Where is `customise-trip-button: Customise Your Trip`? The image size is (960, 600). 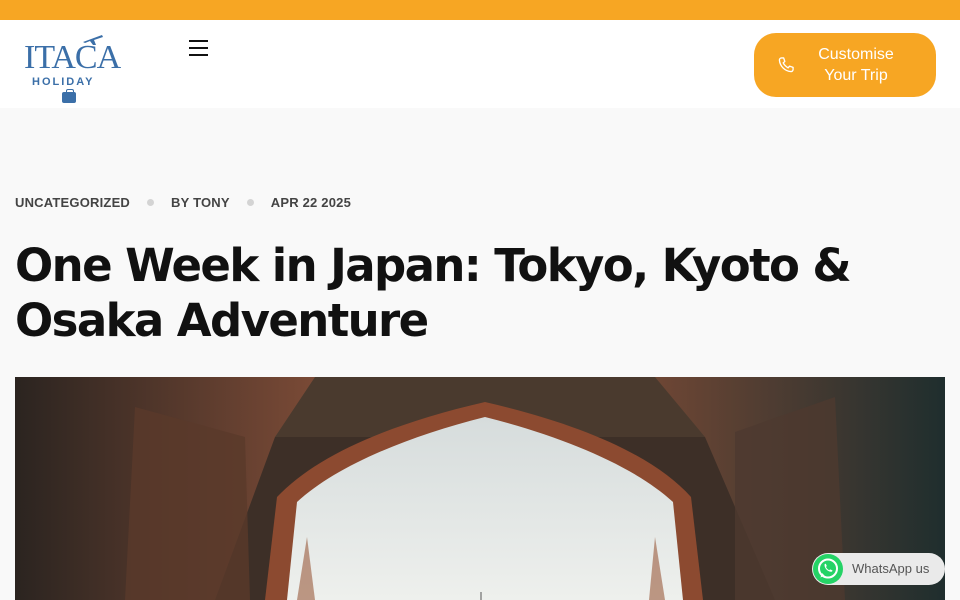
customise-trip-button: Customise Your Trip is located at coordinates (845, 65).